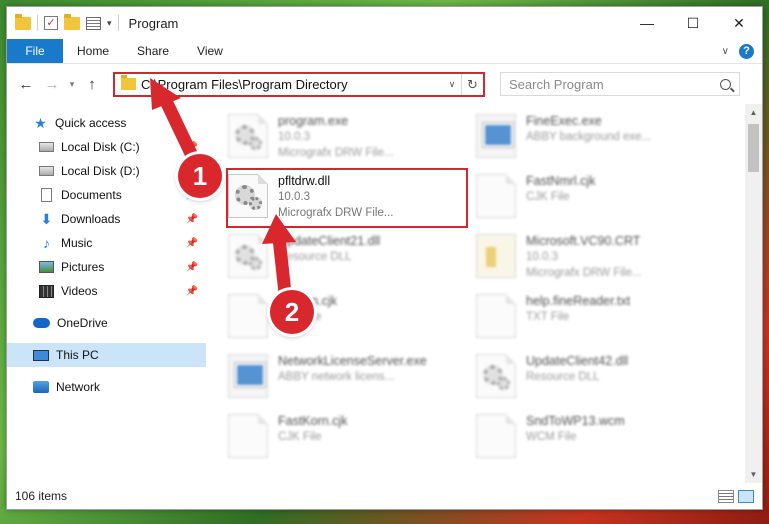 Image resolution: width=769 pixels, height=524 pixels. Describe the element at coordinates (109, 23) in the screenshot. I see `chevron-down-icon: ▾` at that location.